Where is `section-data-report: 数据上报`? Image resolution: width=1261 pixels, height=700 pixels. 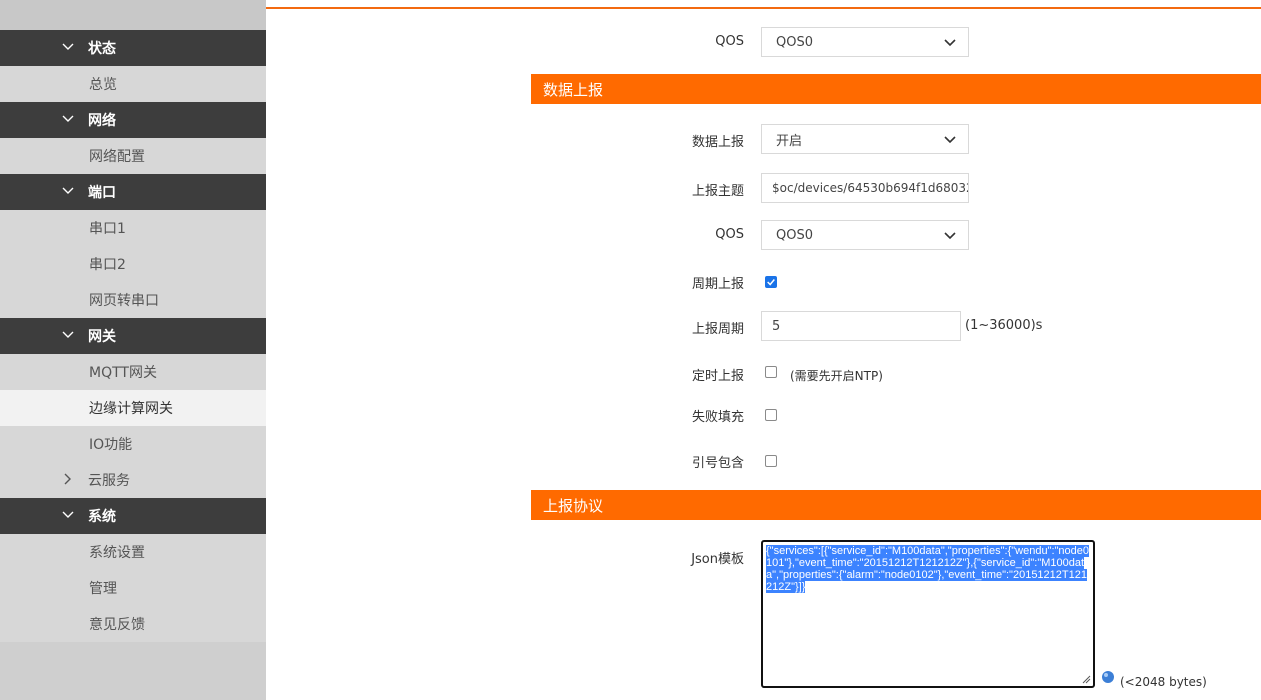 section-data-report: 数据上报 is located at coordinates (896, 89).